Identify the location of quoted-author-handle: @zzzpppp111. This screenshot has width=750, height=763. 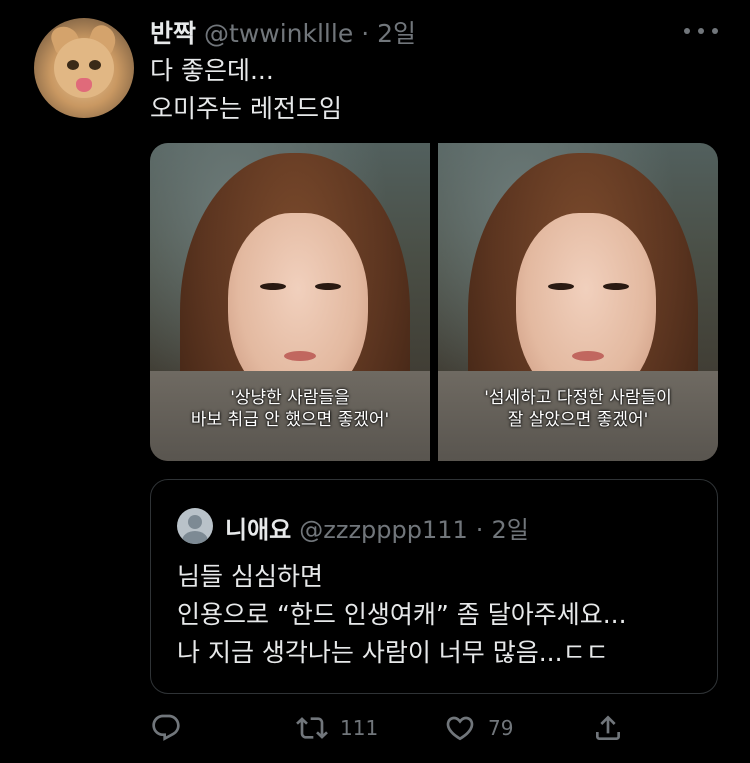
(383, 530).